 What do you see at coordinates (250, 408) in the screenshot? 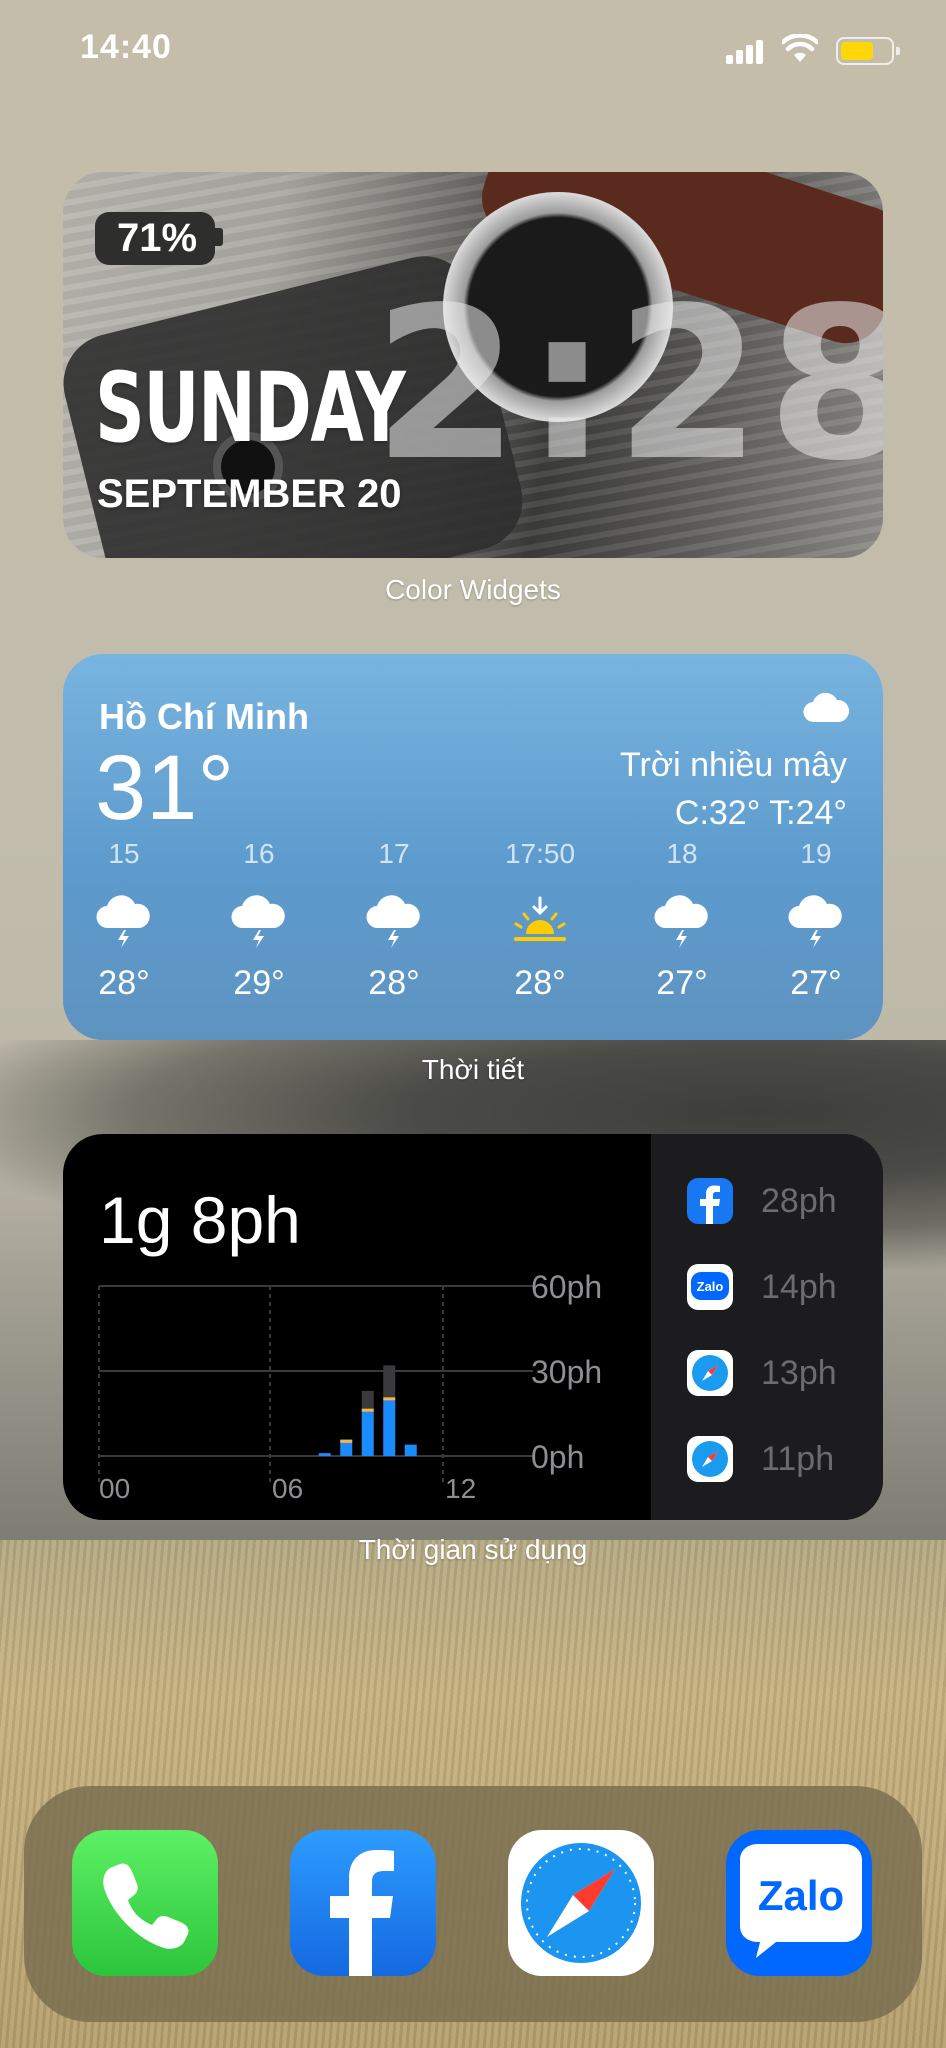
I see `day-label: SUNDAY` at bounding box center [250, 408].